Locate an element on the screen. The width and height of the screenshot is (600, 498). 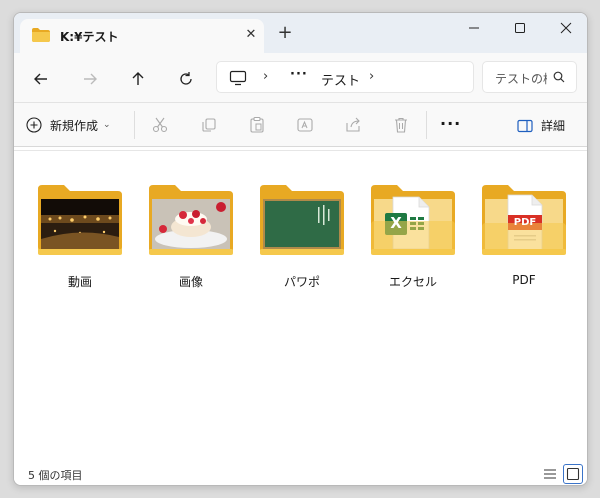
close-icon is located at coordinates (566, 28).